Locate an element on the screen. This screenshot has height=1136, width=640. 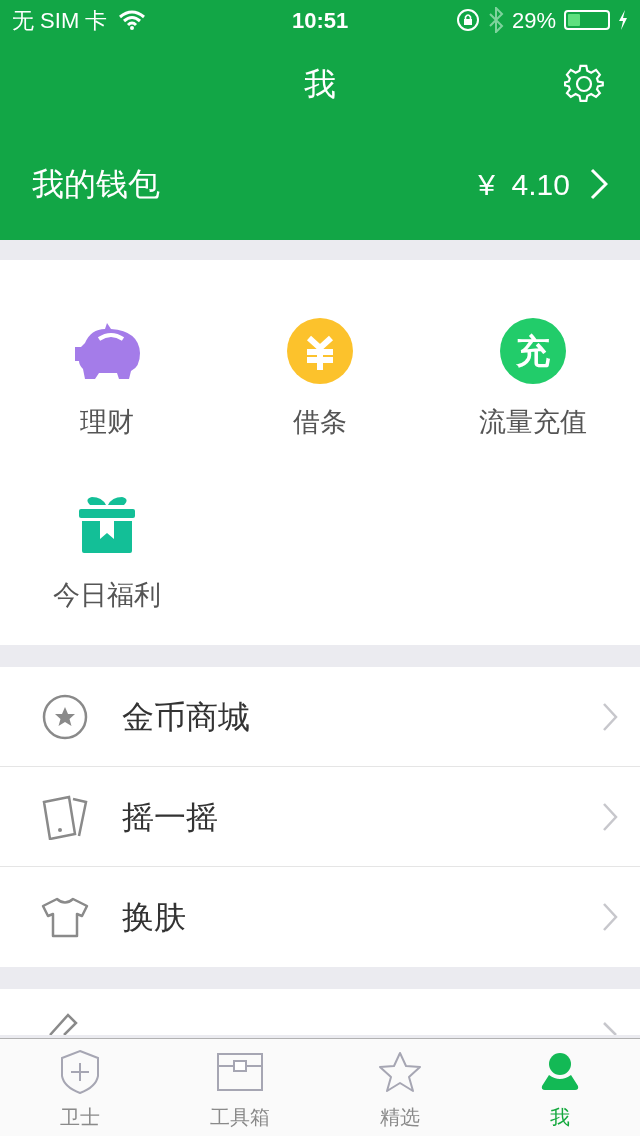
phones-icon is located at coordinates (65, 816).